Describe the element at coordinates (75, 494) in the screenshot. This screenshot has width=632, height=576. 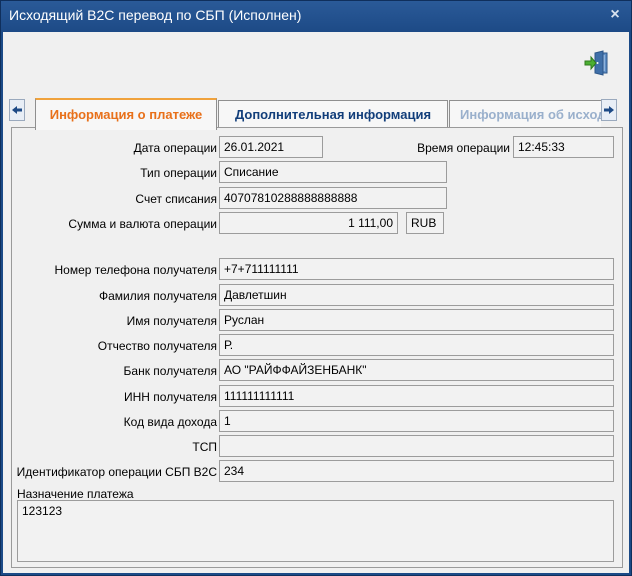
I see `purpose-label: Назначение платежа` at that location.